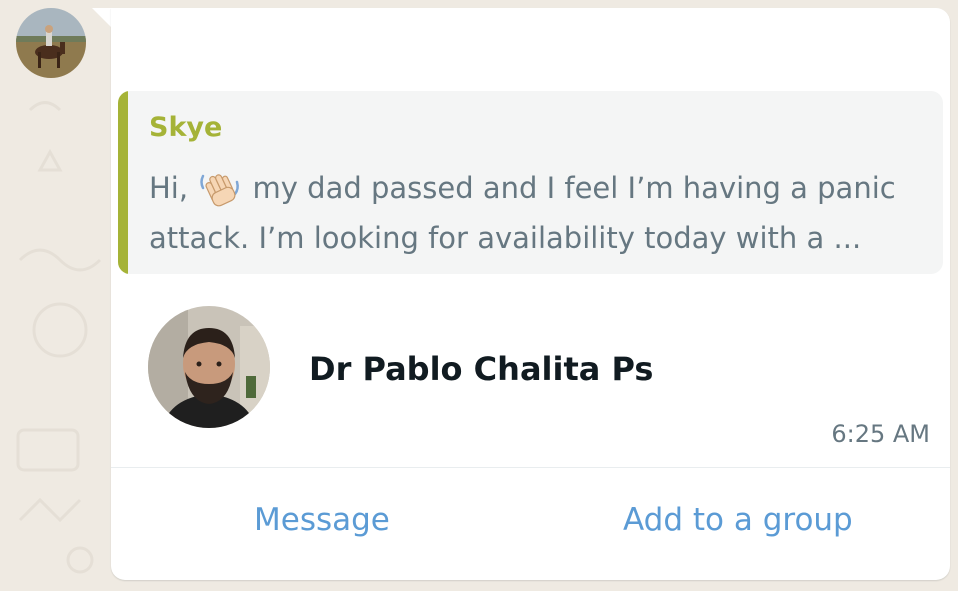  Describe the element at coordinates (880, 434) in the screenshot. I see `message-timestamp: 6:25 AM` at that location.